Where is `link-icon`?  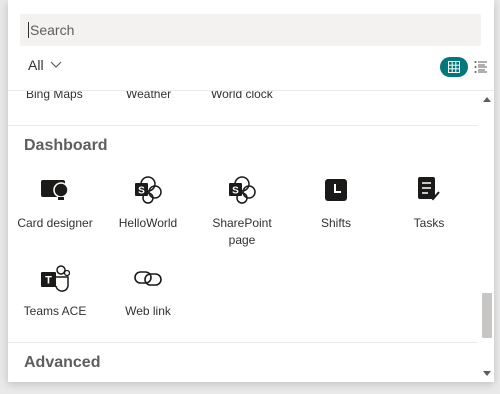 link-icon is located at coordinates (148, 278).